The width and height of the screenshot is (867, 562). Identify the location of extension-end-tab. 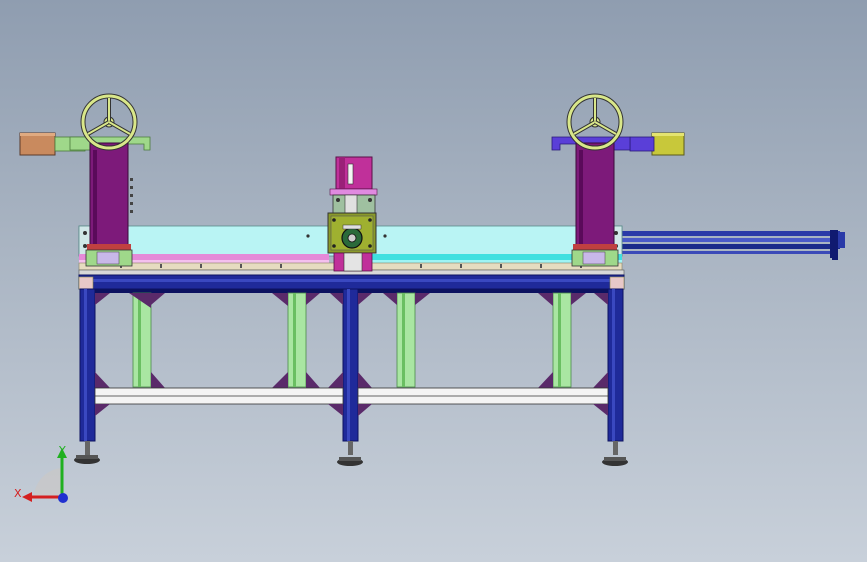
(835, 255).